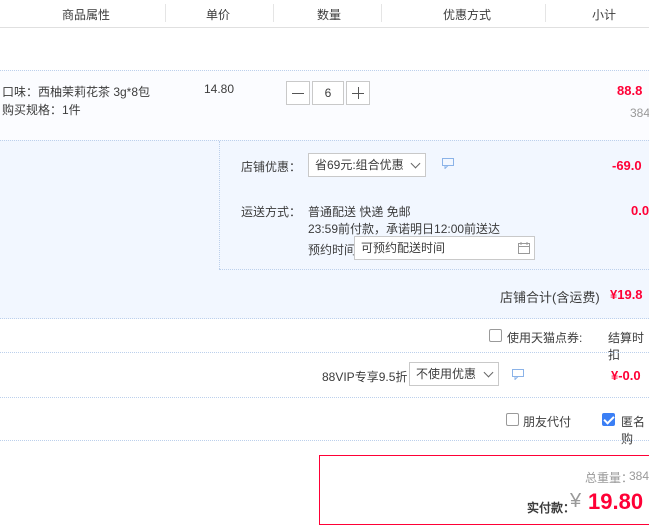  I want to click on friend-pay-checkbox, so click(512, 419).